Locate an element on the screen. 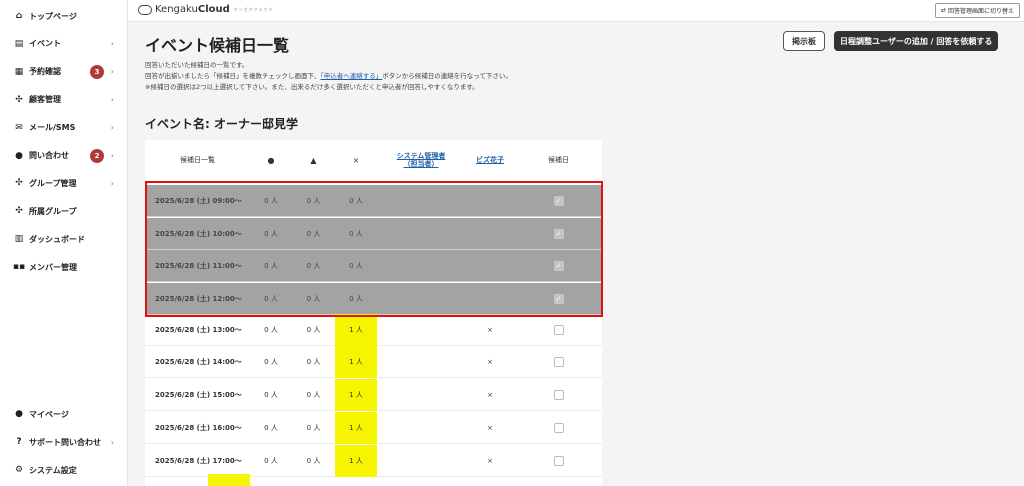  sidebar-item-gear: ⚙ システム設定 is located at coordinates (70, 470).